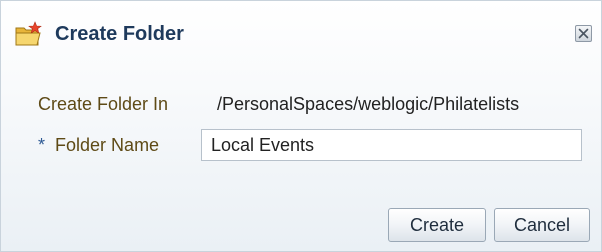 The image size is (602, 252). What do you see at coordinates (29, 34) in the screenshot?
I see `new-folder-icon` at bounding box center [29, 34].